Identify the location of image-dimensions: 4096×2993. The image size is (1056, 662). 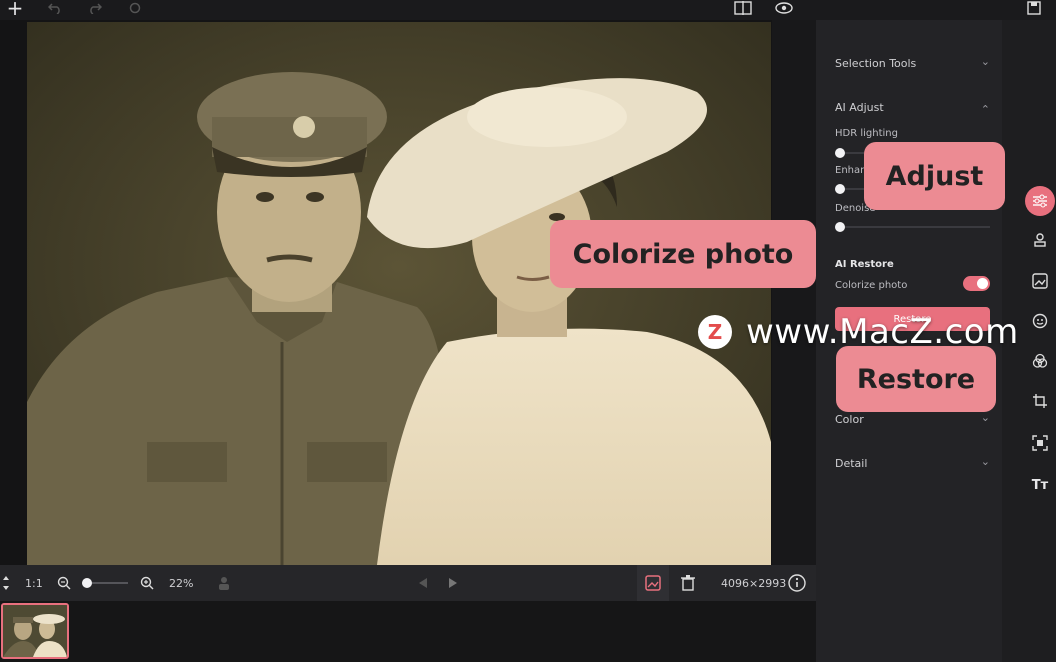
(754, 583).